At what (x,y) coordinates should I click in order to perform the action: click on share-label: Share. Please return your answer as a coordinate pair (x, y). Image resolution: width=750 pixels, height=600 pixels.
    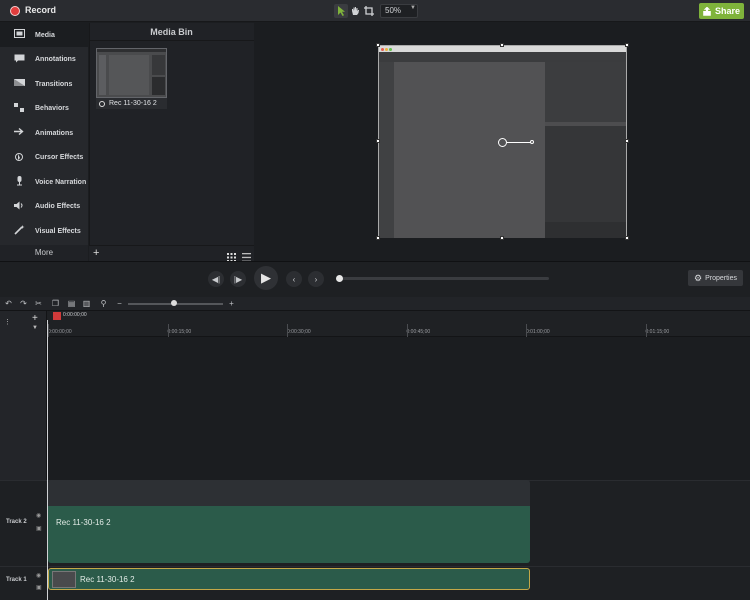
    Looking at the image, I should click on (727, 11).